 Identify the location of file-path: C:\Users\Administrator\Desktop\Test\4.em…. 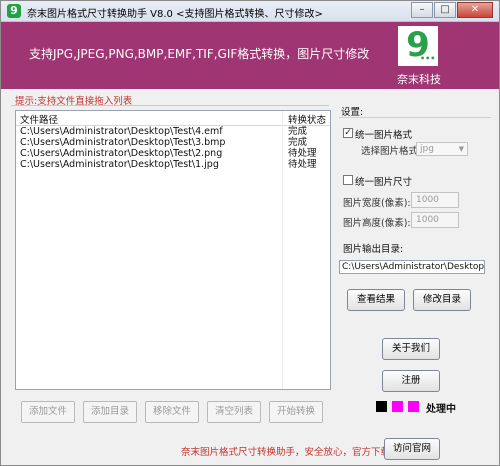
(121, 131).